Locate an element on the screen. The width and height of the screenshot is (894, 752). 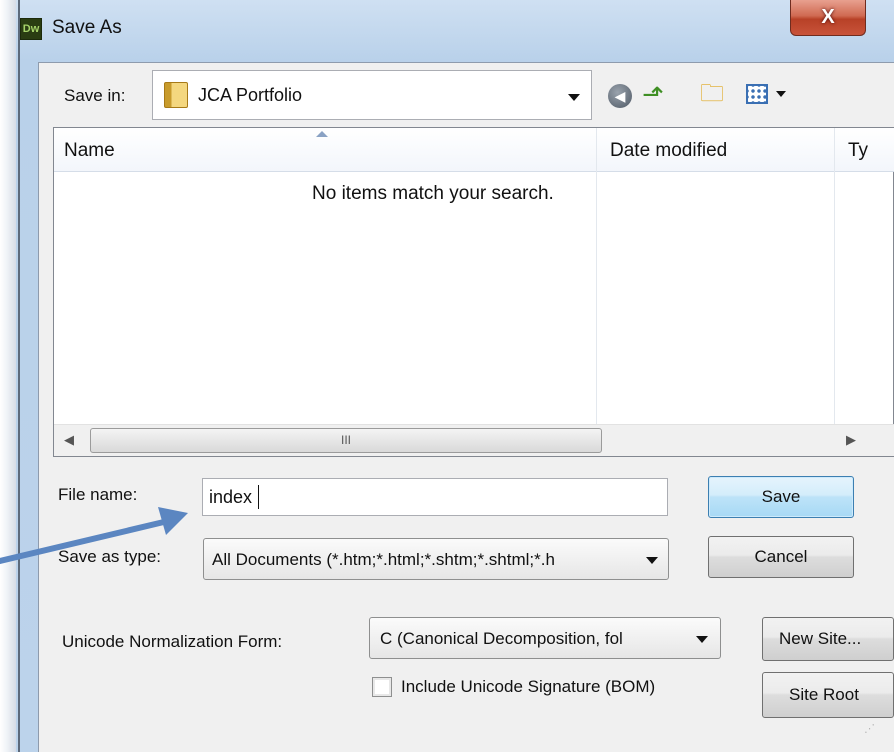
views-dropdown-arrow-icon is located at coordinates (781, 94).